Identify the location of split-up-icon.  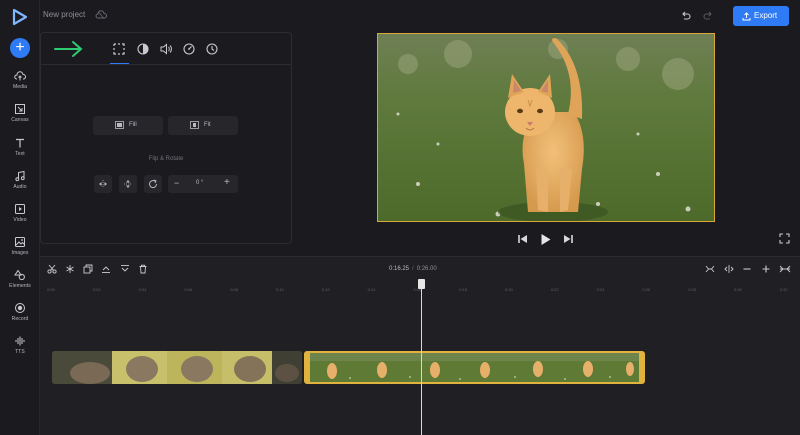
(106, 269).